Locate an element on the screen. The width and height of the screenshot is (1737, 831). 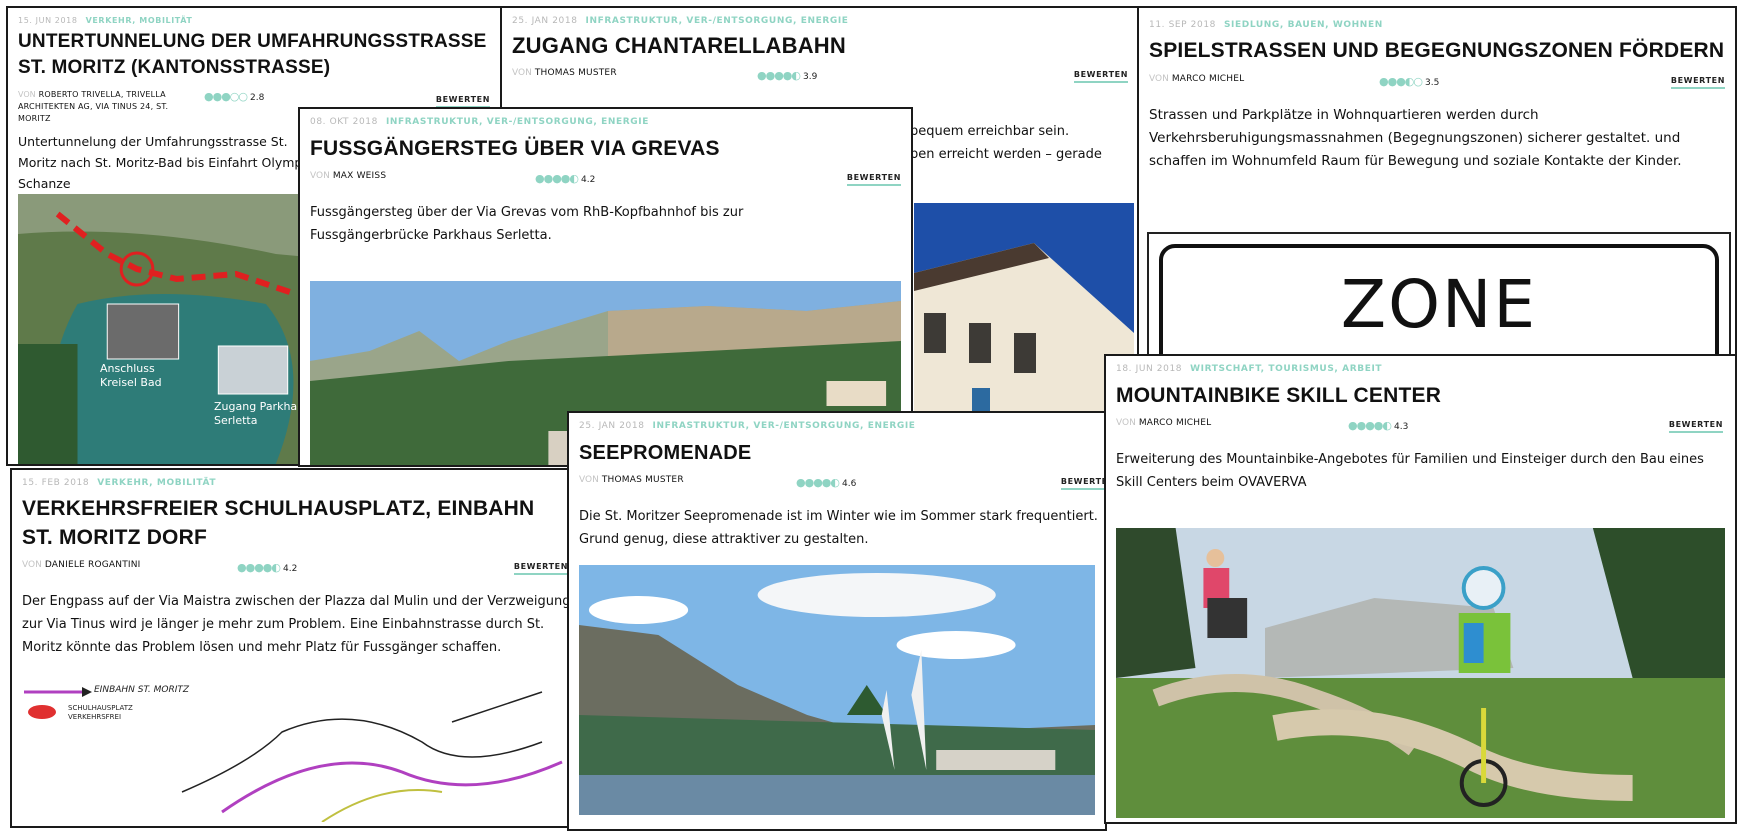
rating-dots-icon: ●●●◐○ is located at coordinates (1401, 81).